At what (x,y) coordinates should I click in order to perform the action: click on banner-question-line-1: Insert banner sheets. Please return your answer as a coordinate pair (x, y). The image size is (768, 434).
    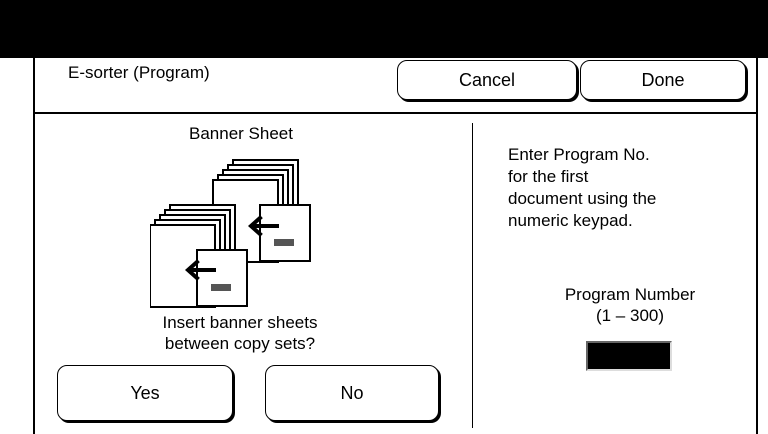
    Looking at the image, I should click on (240, 322).